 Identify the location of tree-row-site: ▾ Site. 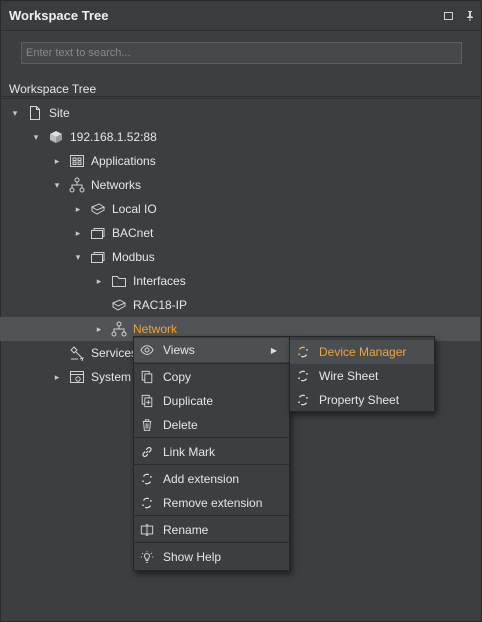
(240, 113).